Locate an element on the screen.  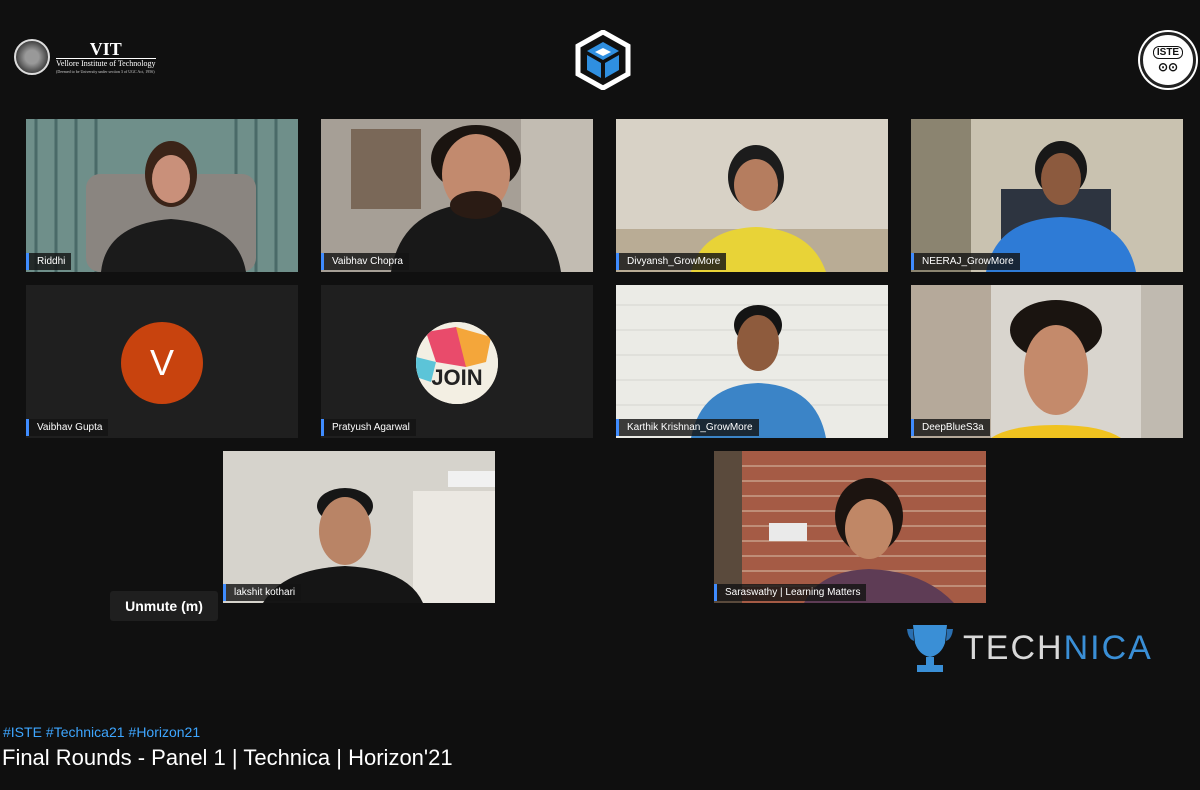
video-tile-vaibhav-gupta: V Vaibhav Gupta is located at coordinates (162, 361).